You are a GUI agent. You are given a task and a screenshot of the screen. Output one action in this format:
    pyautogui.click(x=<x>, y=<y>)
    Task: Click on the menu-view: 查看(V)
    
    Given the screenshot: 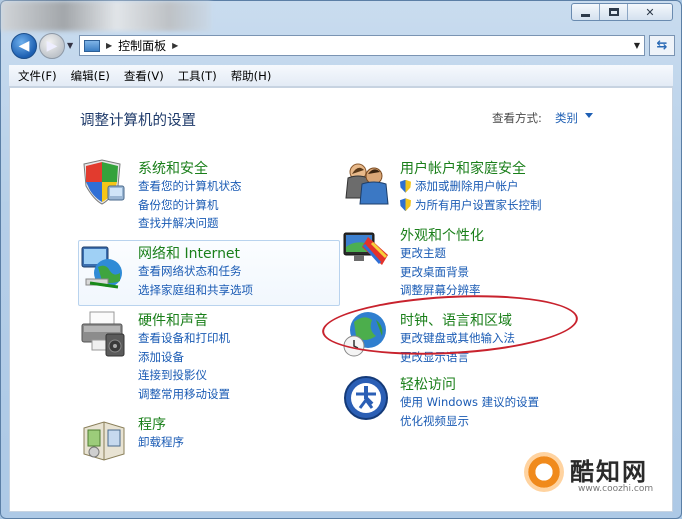 What is the action you would take?
    pyautogui.click(x=146, y=76)
    